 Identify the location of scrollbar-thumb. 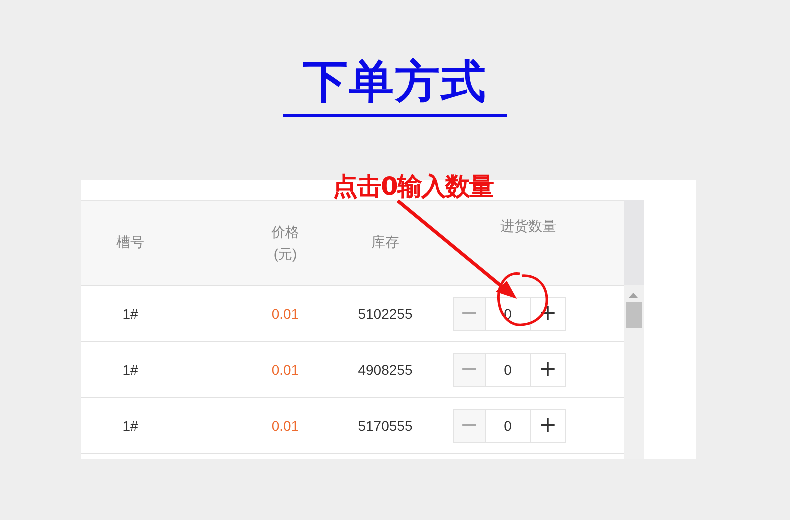
(634, 315).